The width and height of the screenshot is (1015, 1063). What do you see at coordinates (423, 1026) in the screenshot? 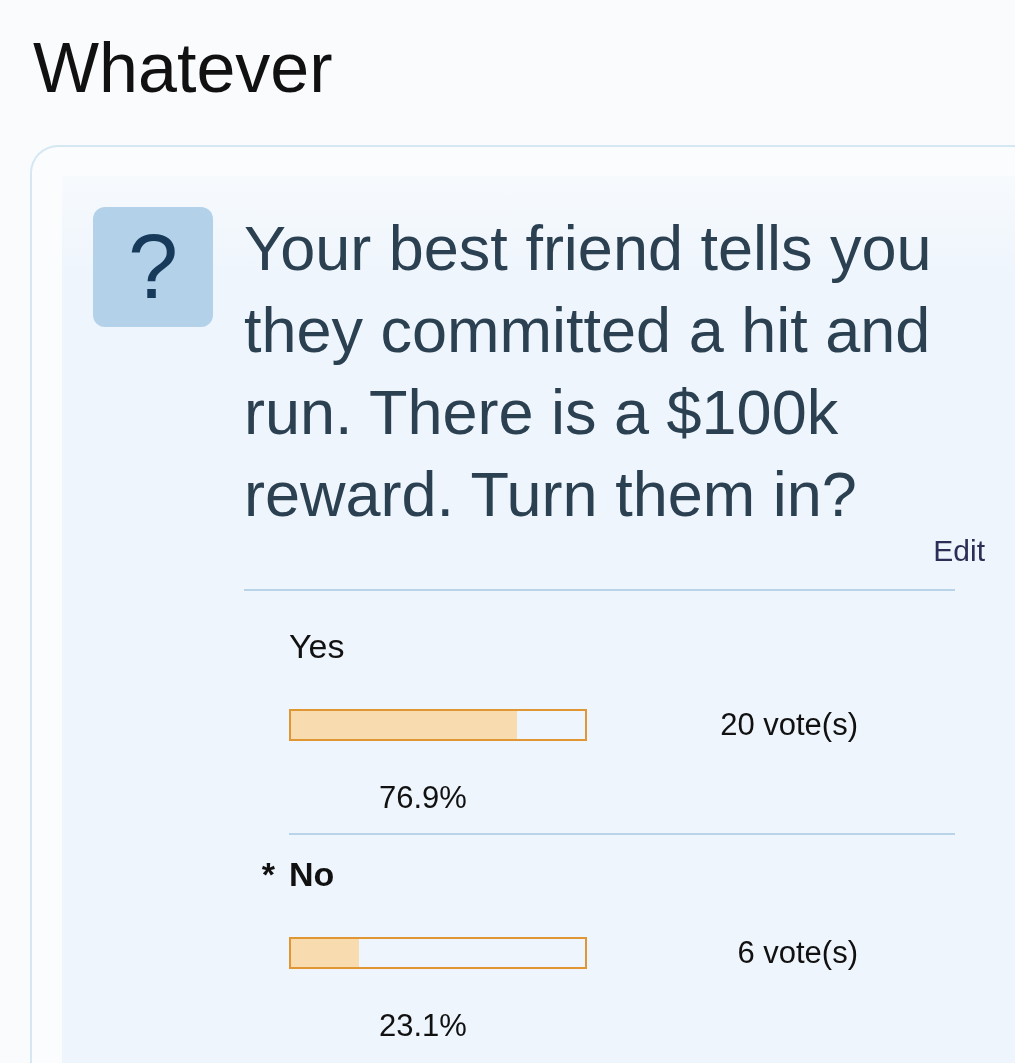
I see `vote-percent: 23.1%` at bounding box center [423, 1026].